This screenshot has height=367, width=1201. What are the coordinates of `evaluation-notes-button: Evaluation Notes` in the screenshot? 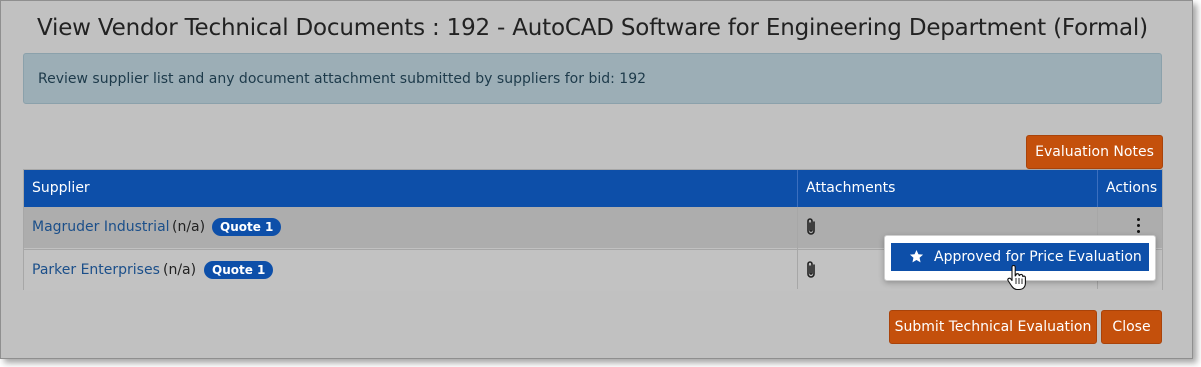 It's located at (1094, 152).